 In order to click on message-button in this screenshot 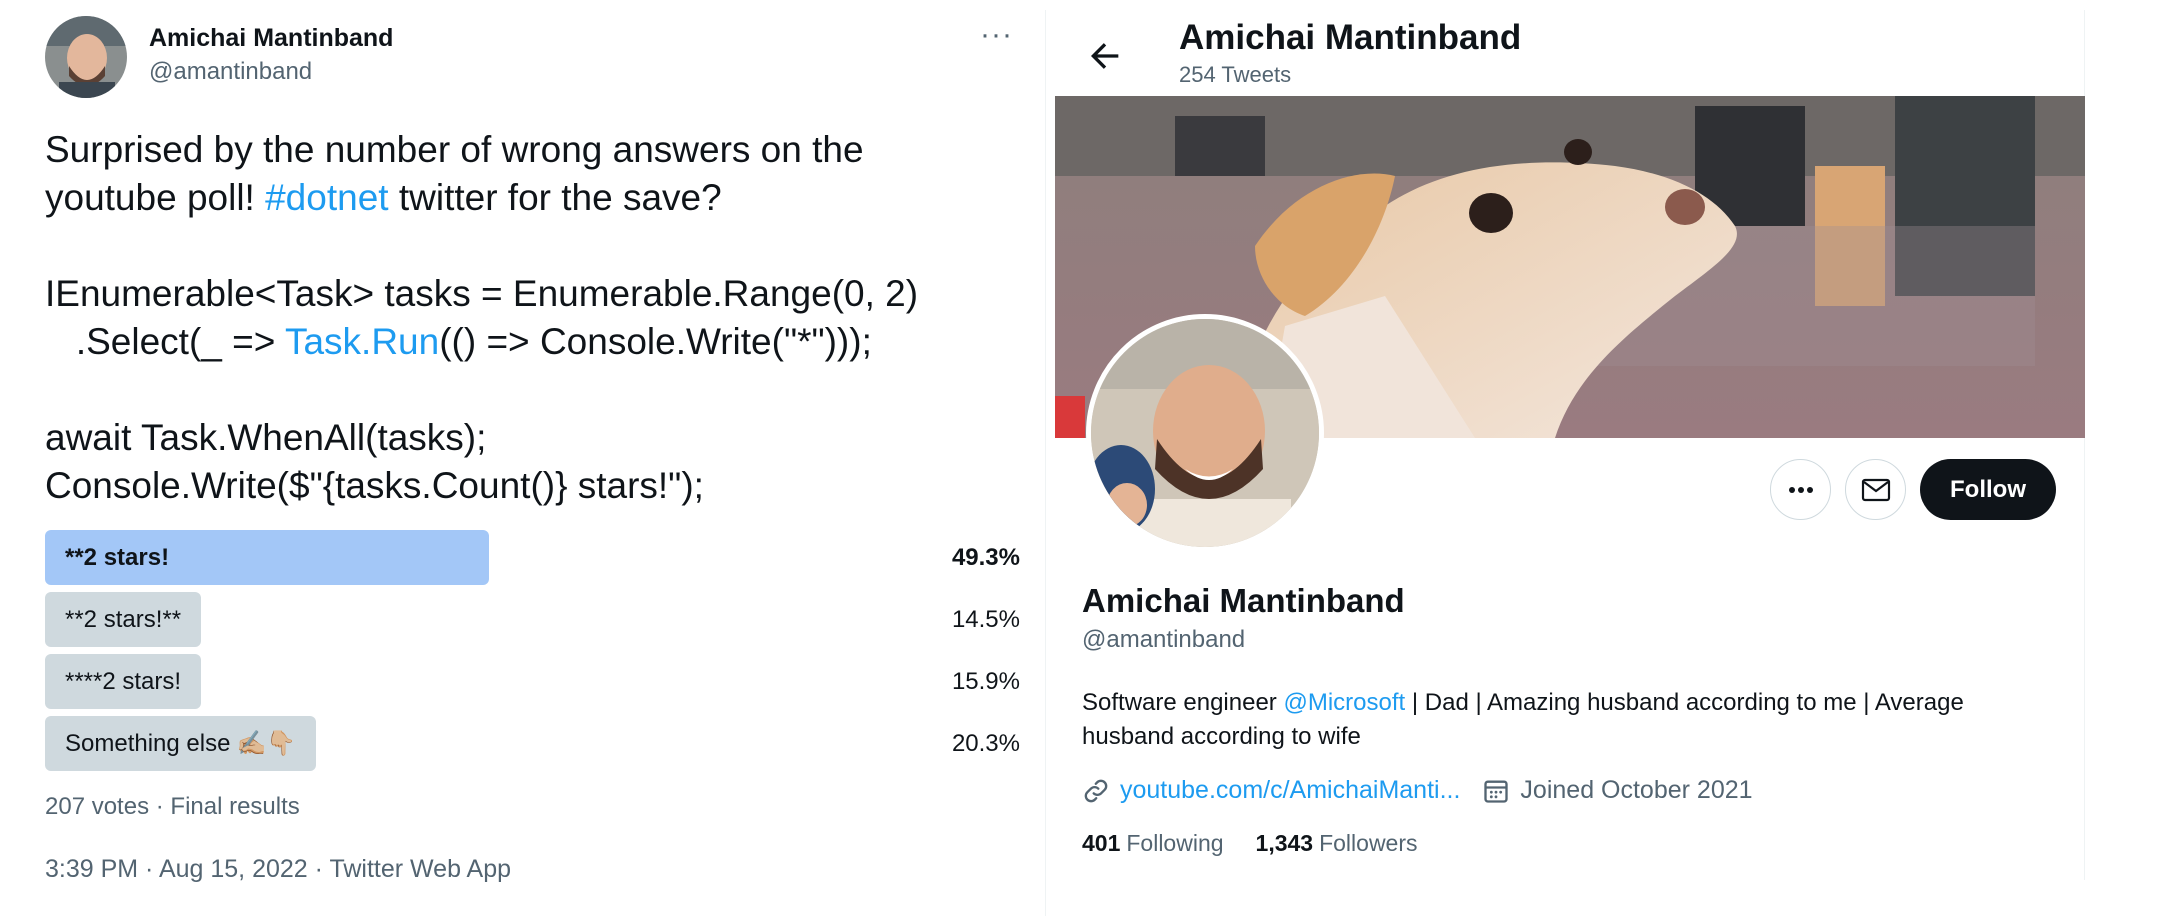, I will do `click(1876, 489)`.